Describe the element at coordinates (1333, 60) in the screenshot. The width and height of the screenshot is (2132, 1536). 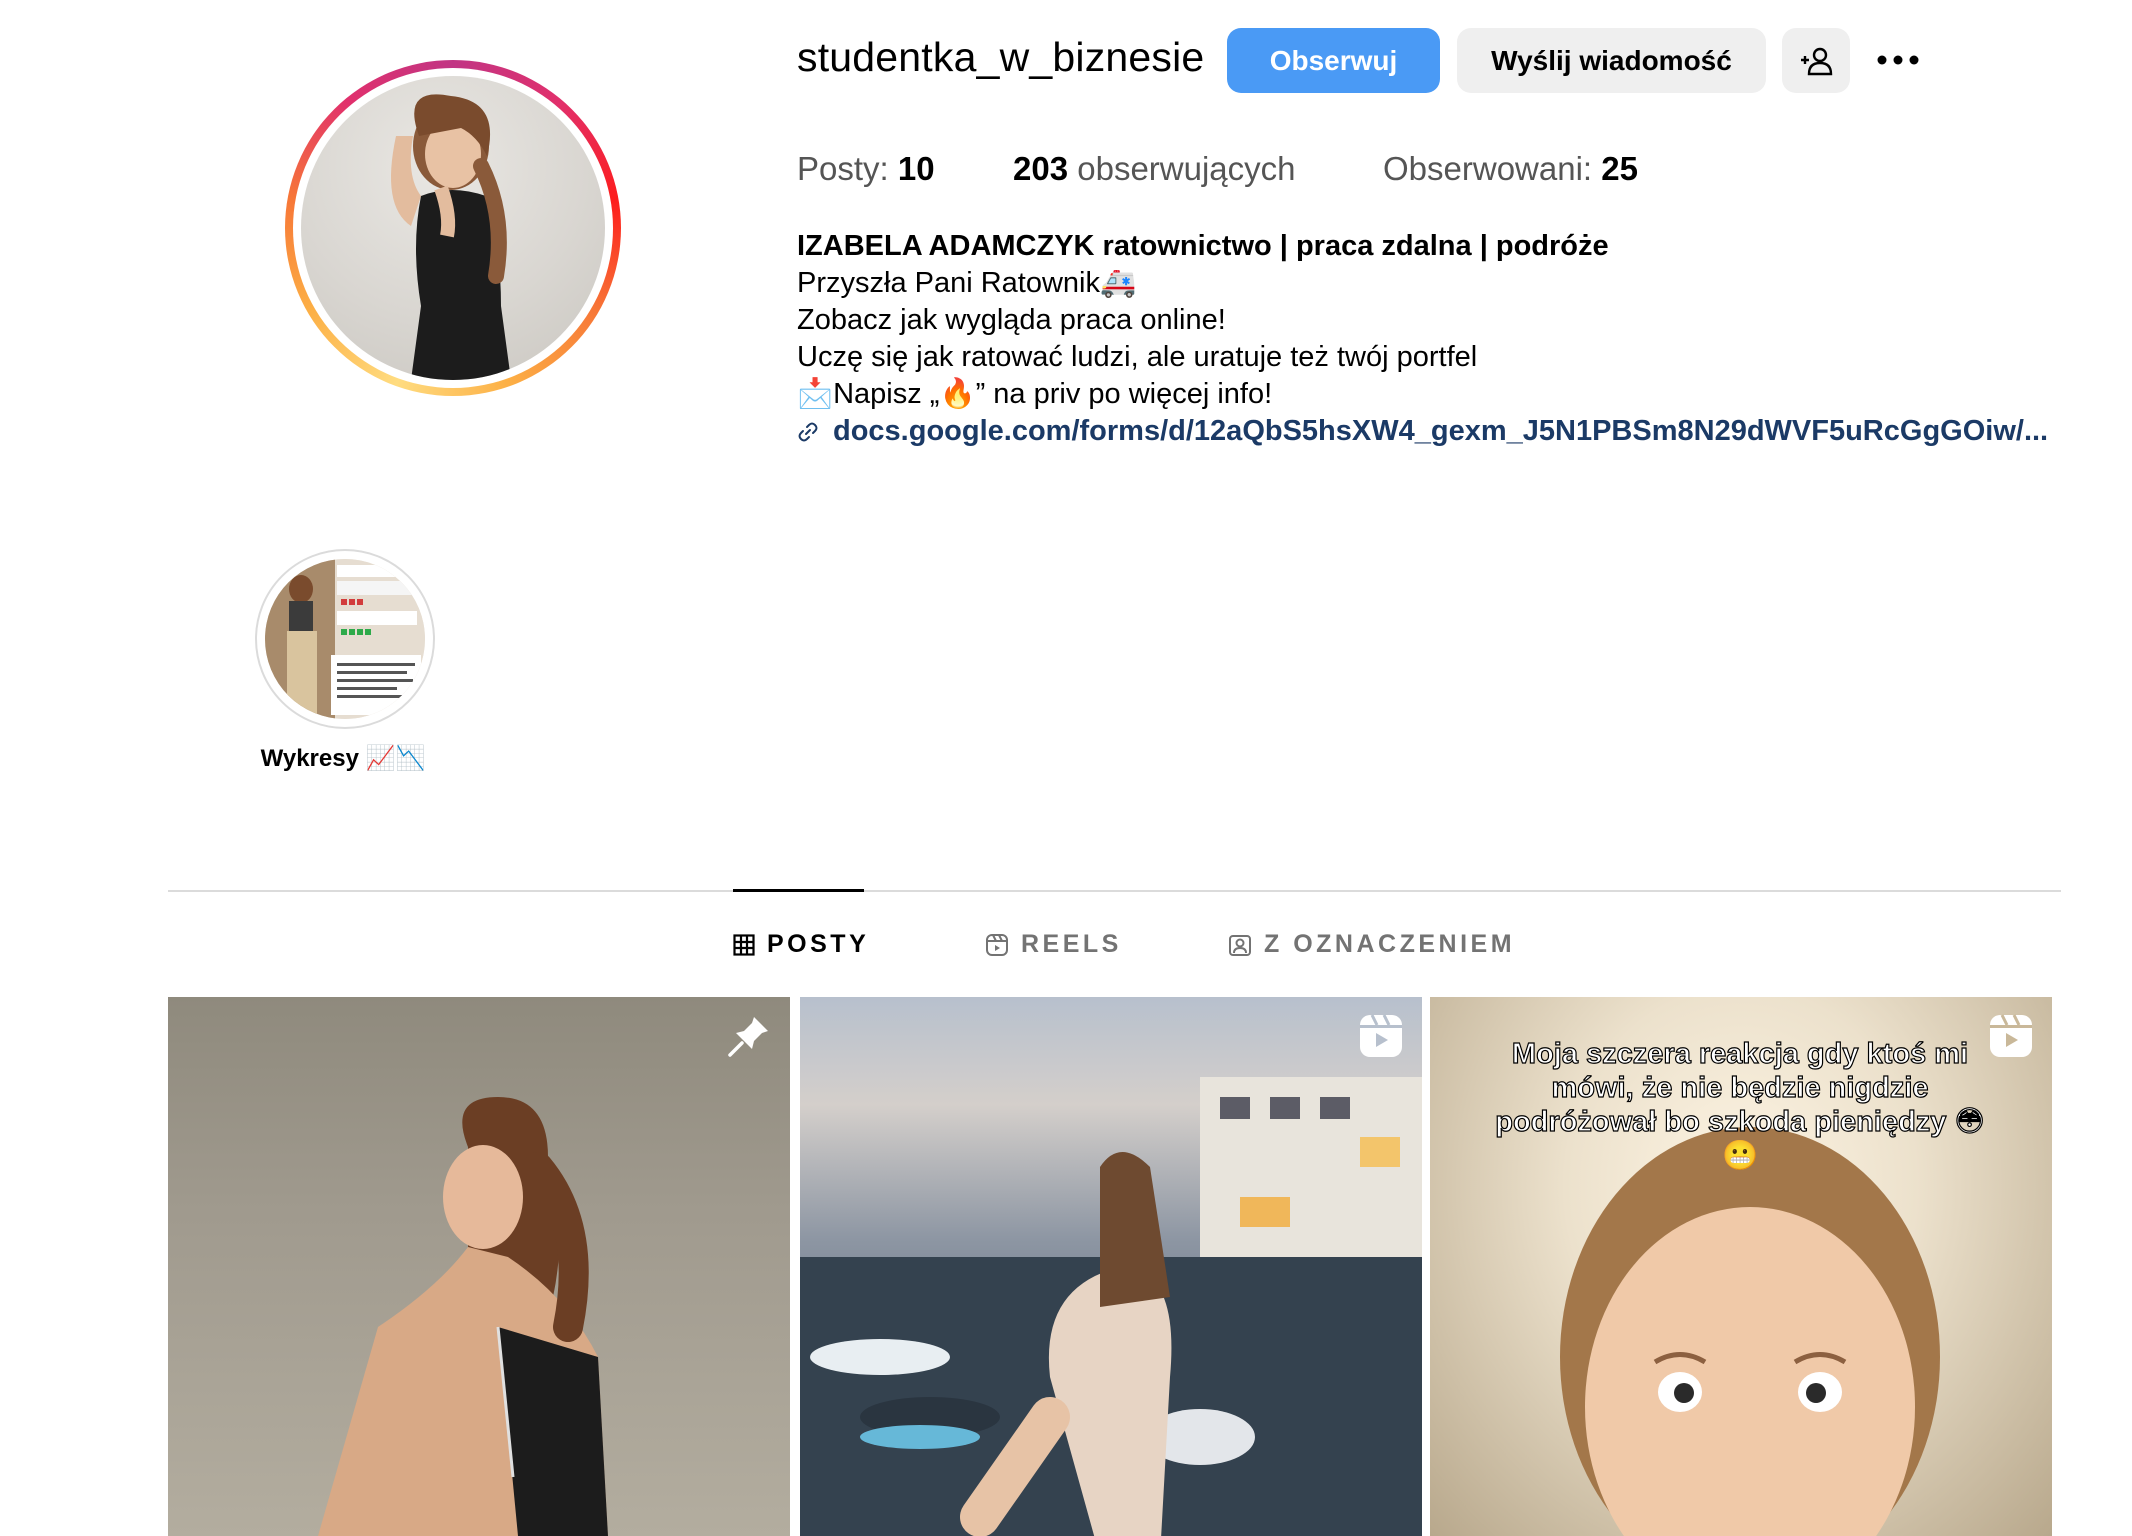
I see `follow-button: Obserwuj` at that location.